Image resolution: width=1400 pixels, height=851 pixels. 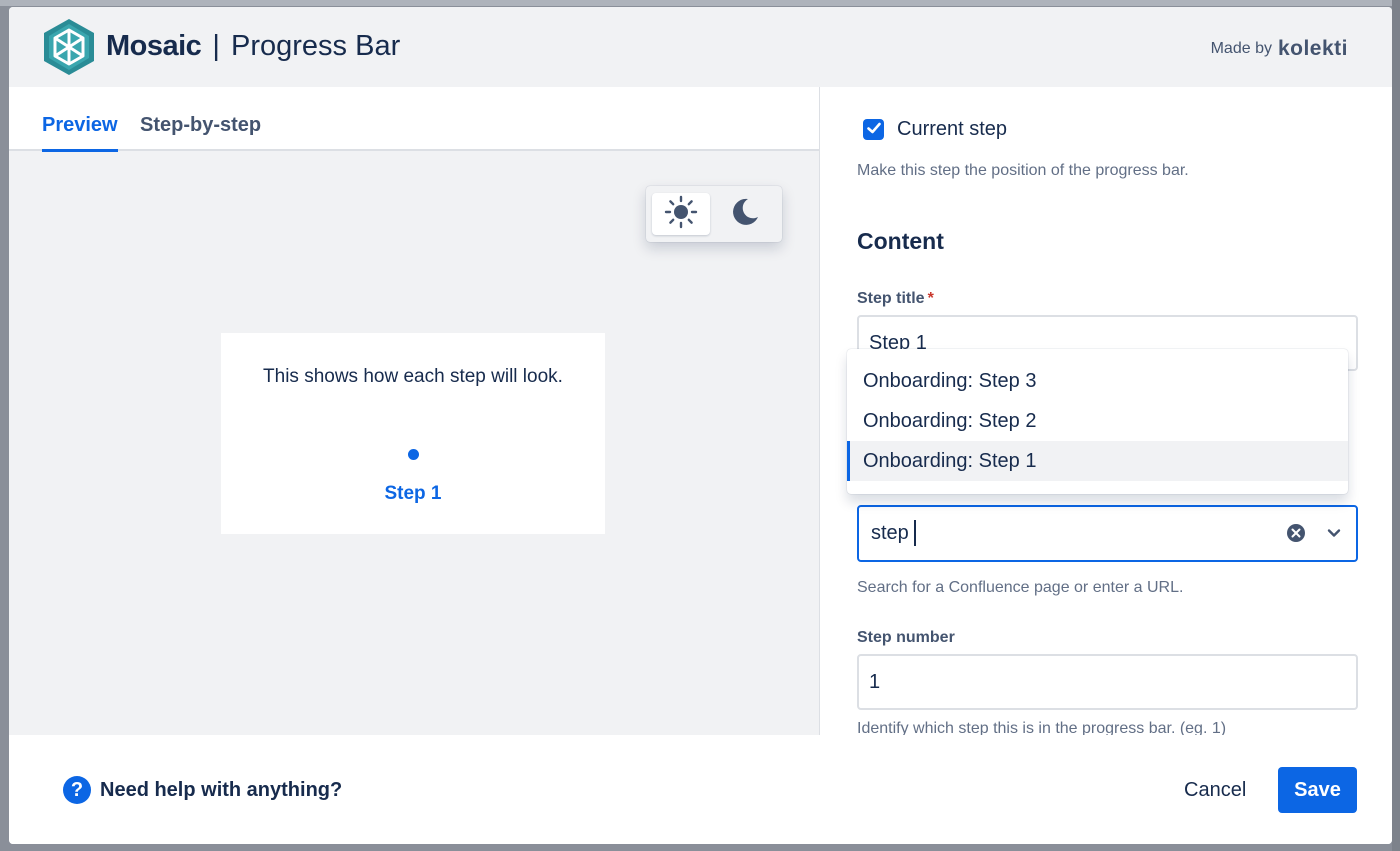 What do you see at coordinates (1215, 790) in the screenshot?
I see `cancel-button: Cancel` at bounding box center [1215, 790].